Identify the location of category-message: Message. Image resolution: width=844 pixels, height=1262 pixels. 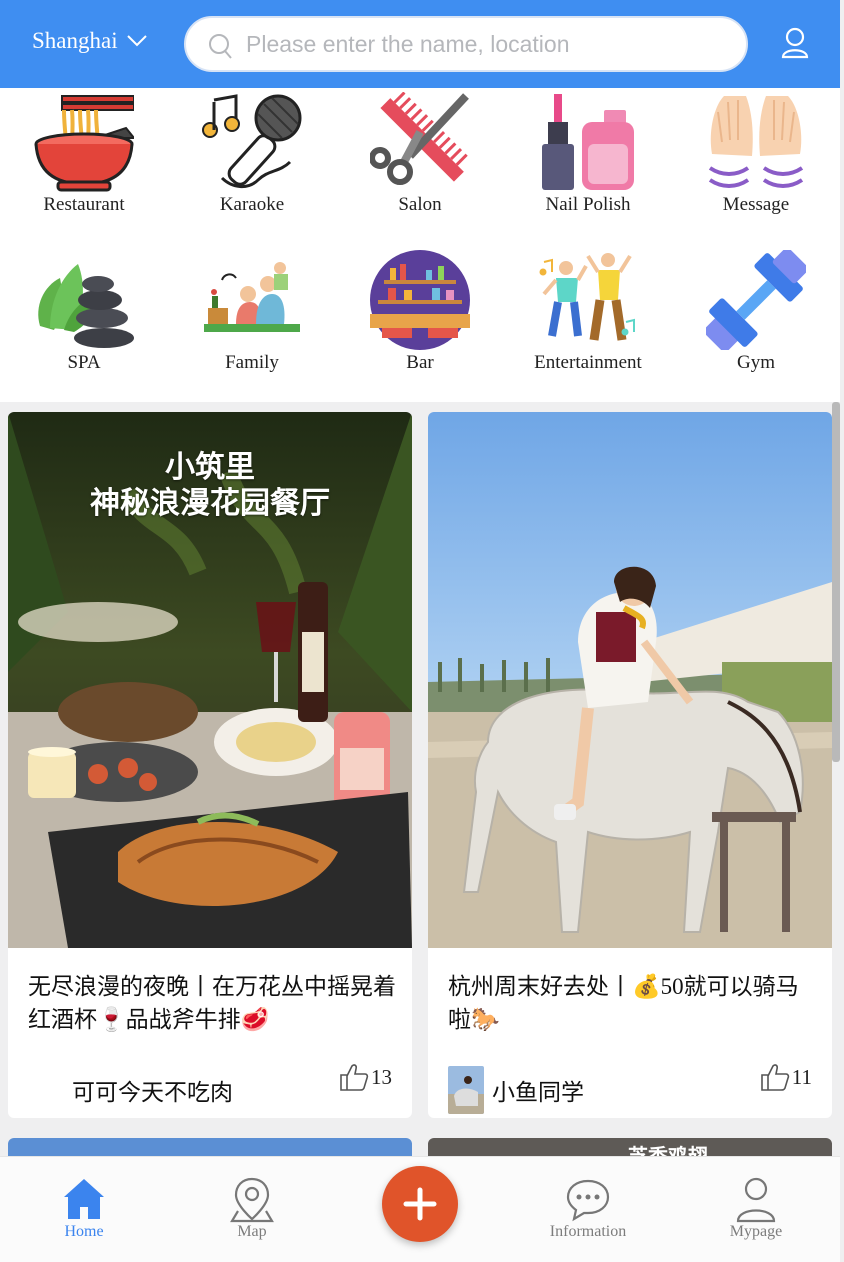
(756, 163).